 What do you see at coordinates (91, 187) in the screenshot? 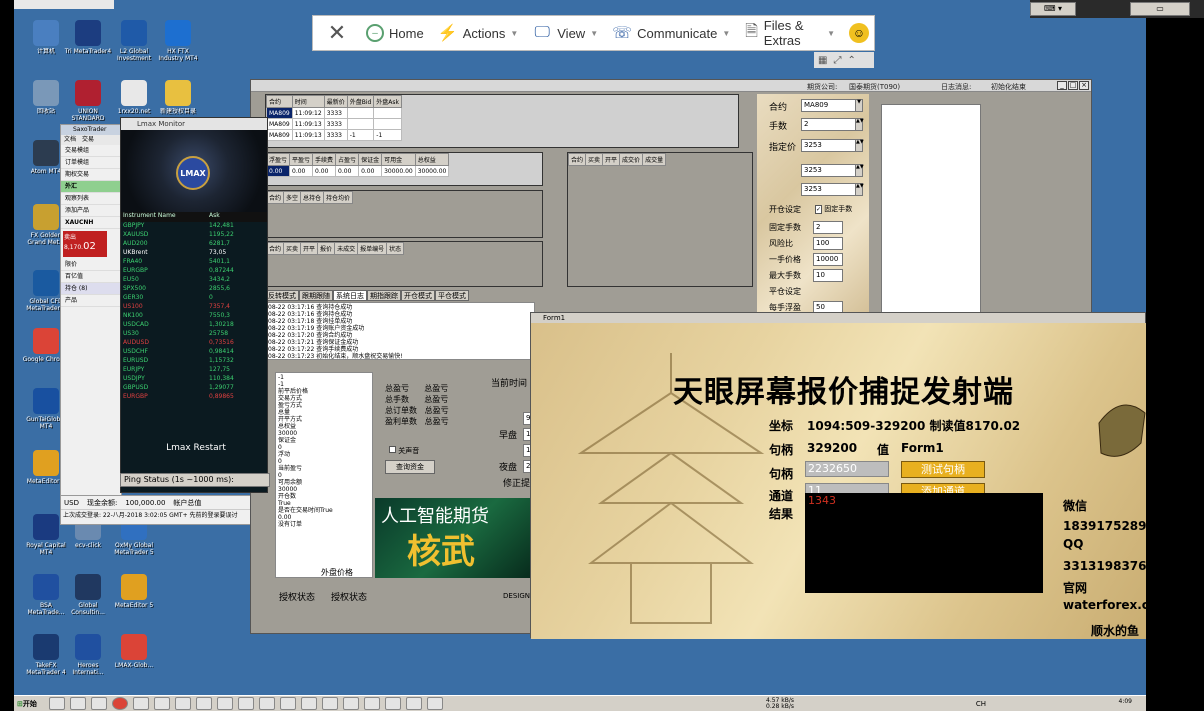
I see `saxo-tab-fx: 外汇` at bounding box center [91, 187].